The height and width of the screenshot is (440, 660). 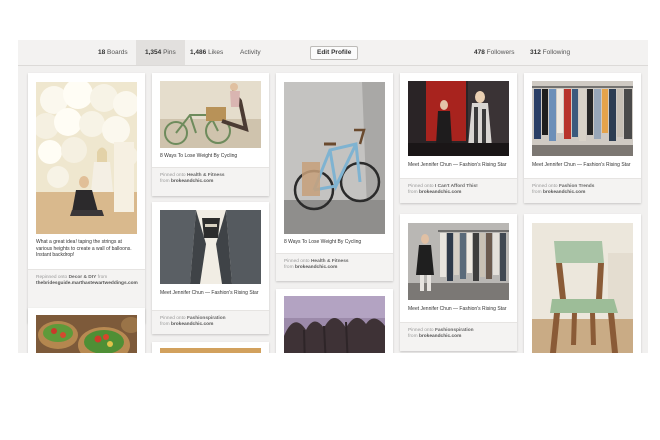 What do you see at coordinates (582, 118) in the screenshot?
I see `pin-image-fashion-rack` at bounding box center [582, 118].